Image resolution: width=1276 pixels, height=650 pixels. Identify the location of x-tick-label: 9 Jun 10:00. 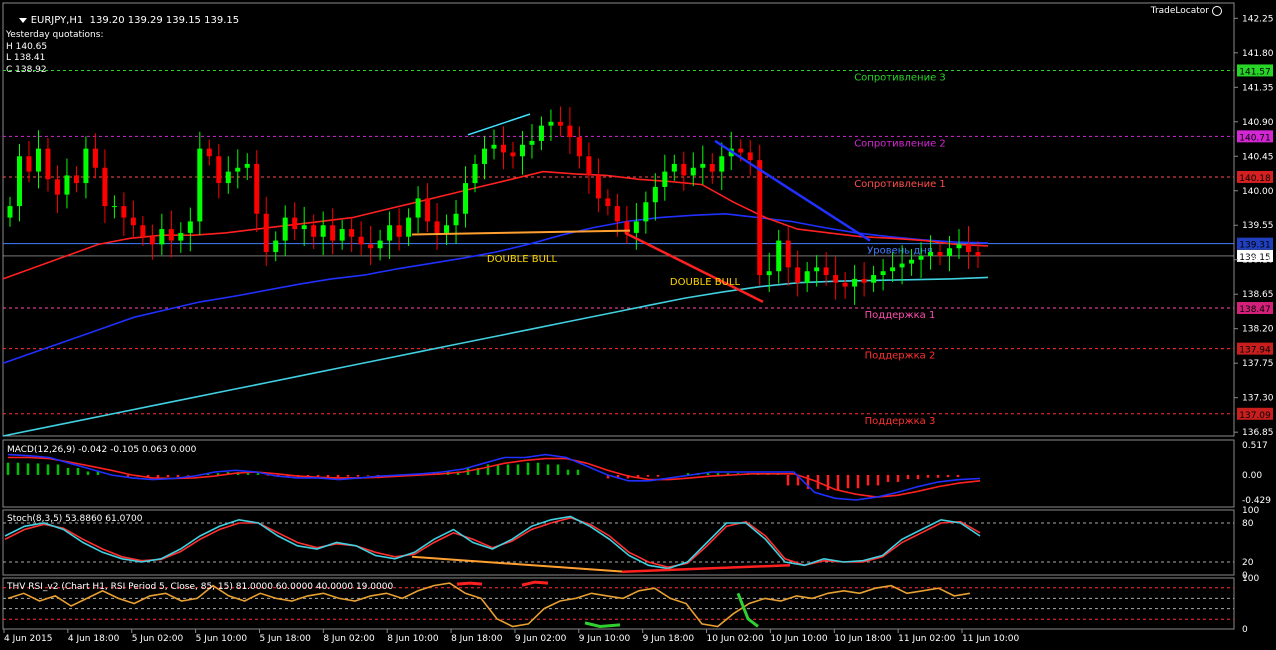
(605, 639).